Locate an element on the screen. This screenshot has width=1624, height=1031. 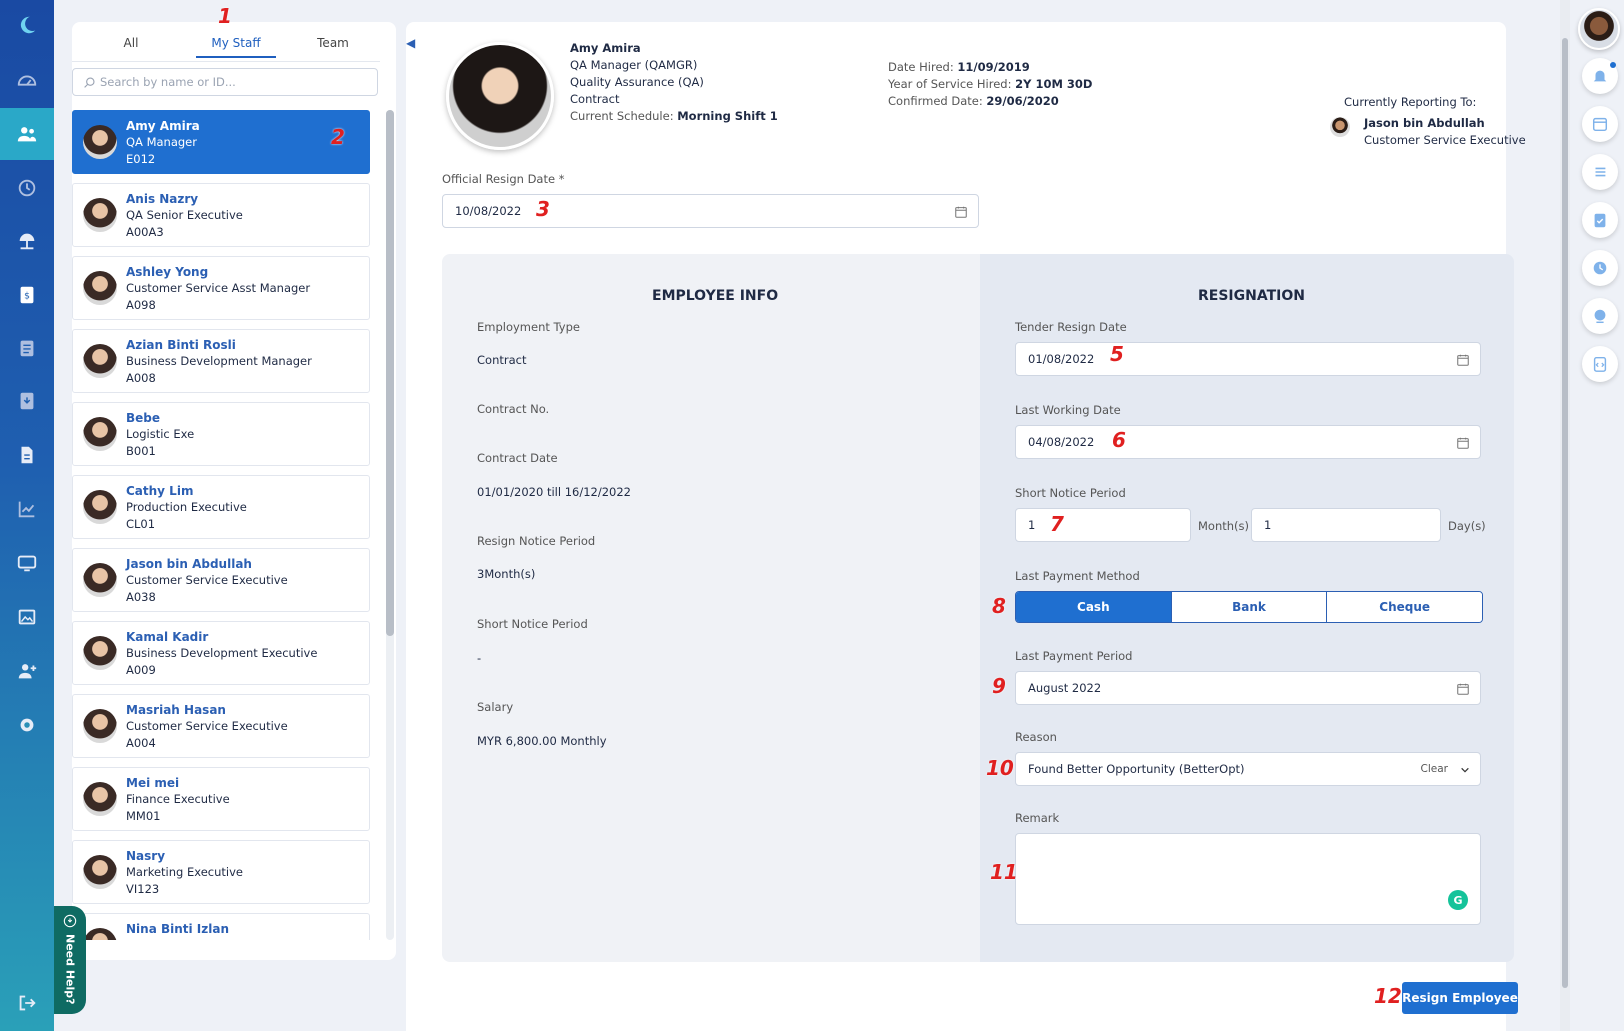
payment-period-label: Last Payment Period is located at coordinates (1074, 656).